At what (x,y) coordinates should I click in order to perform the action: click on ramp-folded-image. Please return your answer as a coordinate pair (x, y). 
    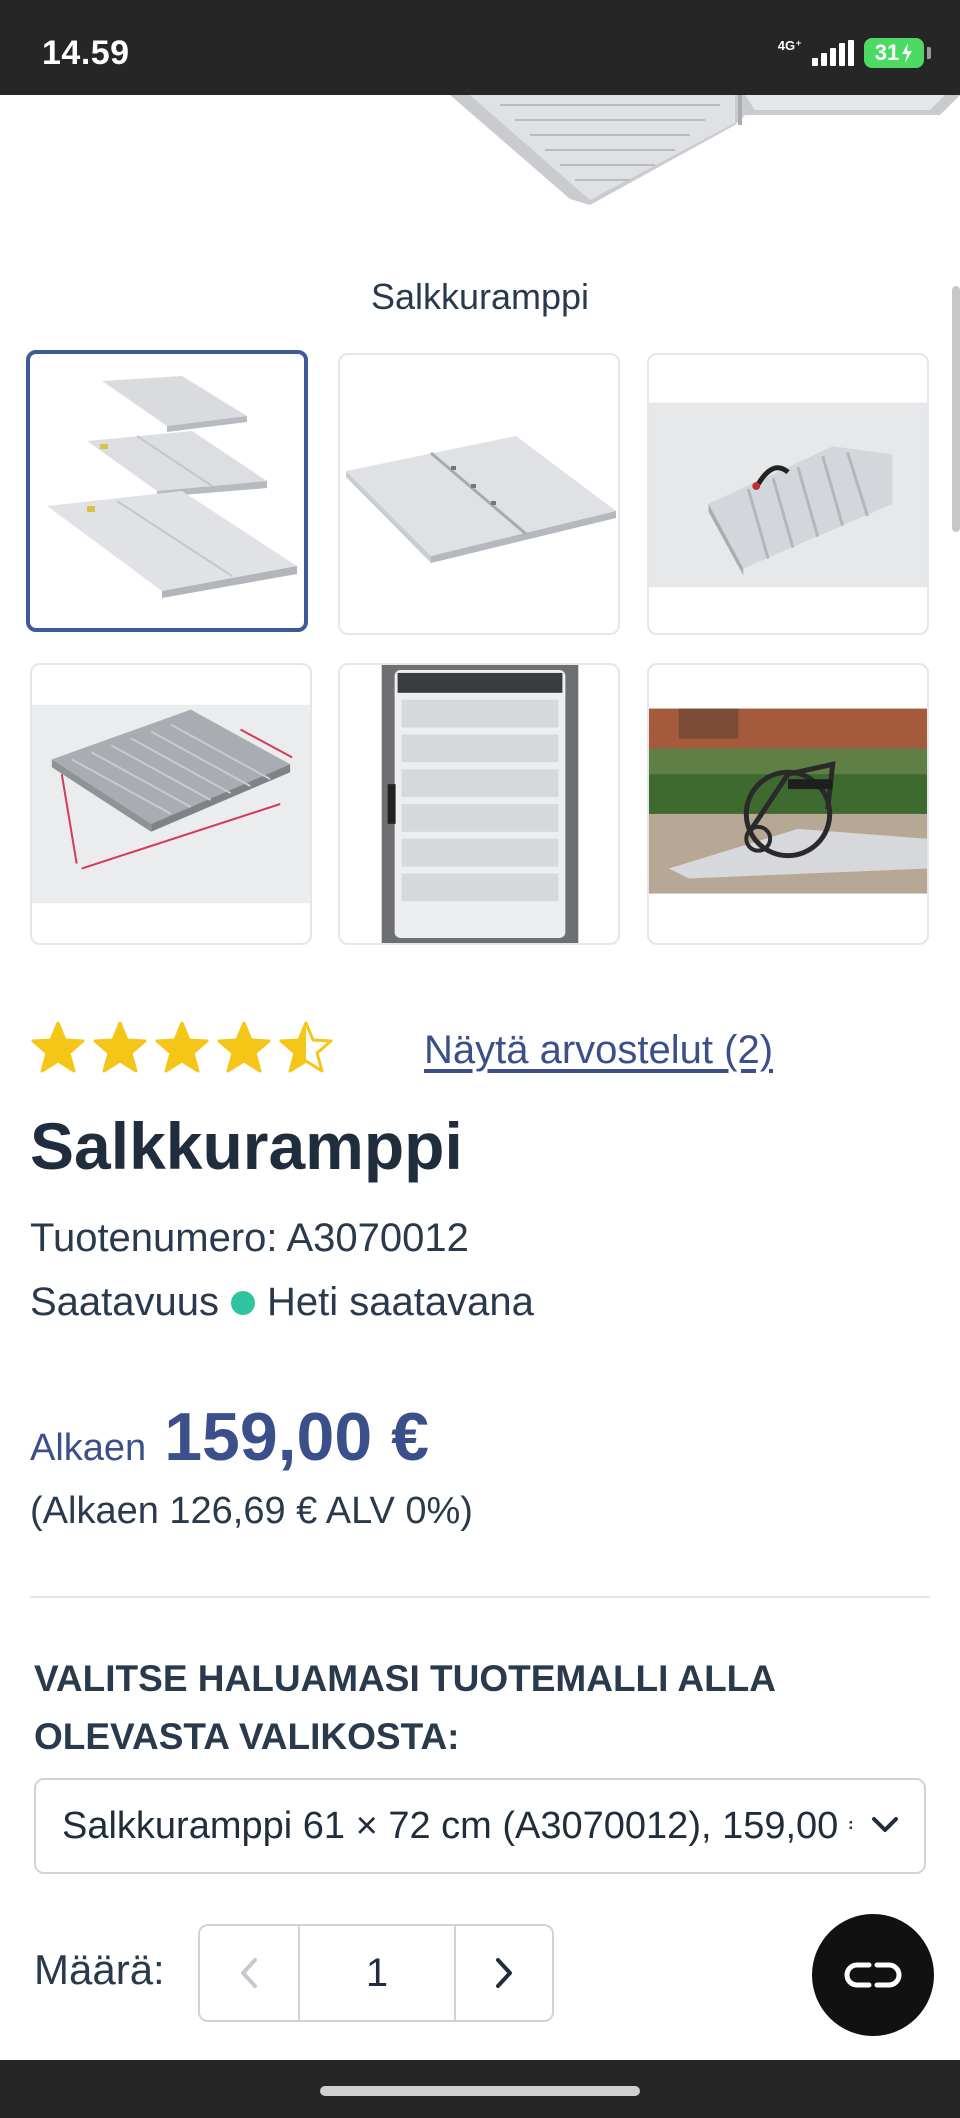
    Looking at the image, I should click on (788, 495).